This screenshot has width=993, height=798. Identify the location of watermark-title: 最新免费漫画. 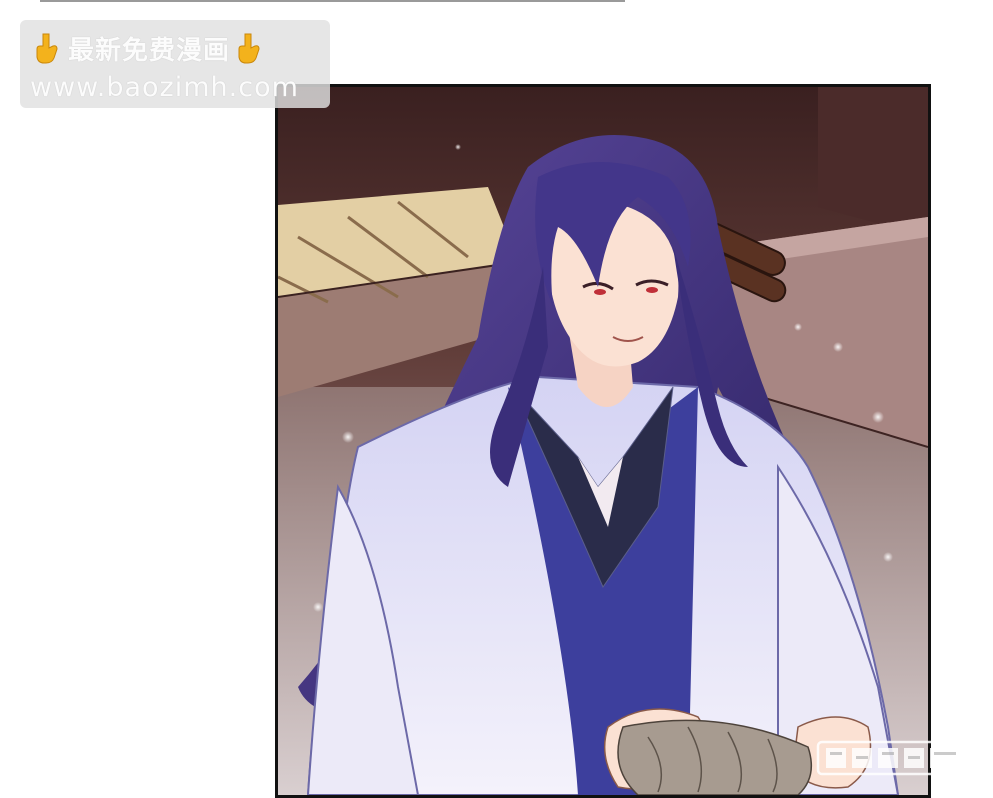
(149, 50).